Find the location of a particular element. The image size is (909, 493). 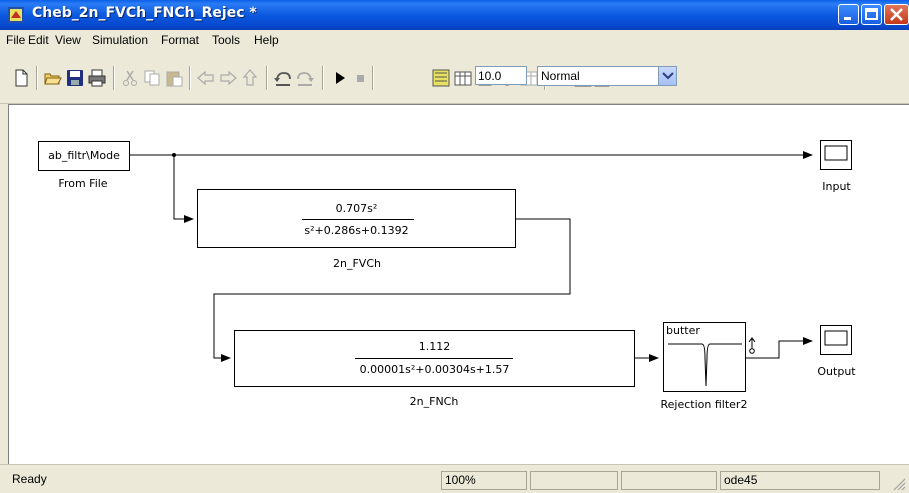

model-explorer-icon is located at coordinates (463, 78).